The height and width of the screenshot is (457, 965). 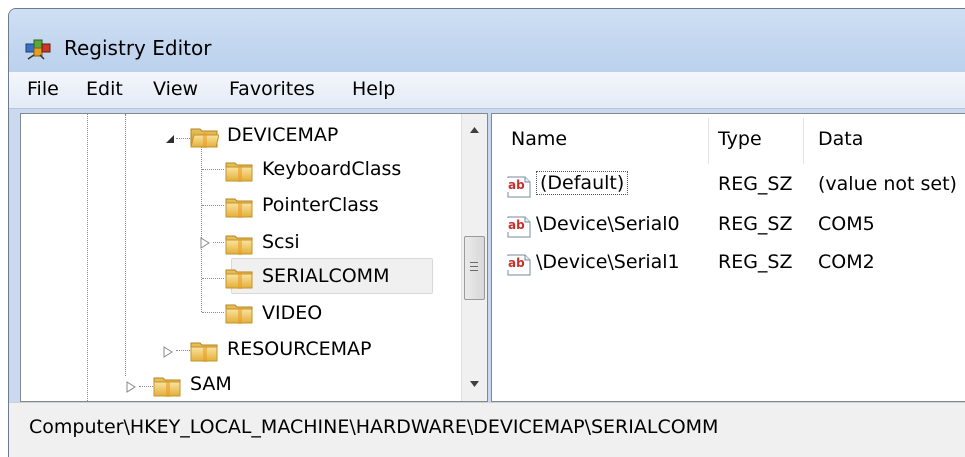 I want to click on menu-favorites: Favorites, so click(x=272, y=89).